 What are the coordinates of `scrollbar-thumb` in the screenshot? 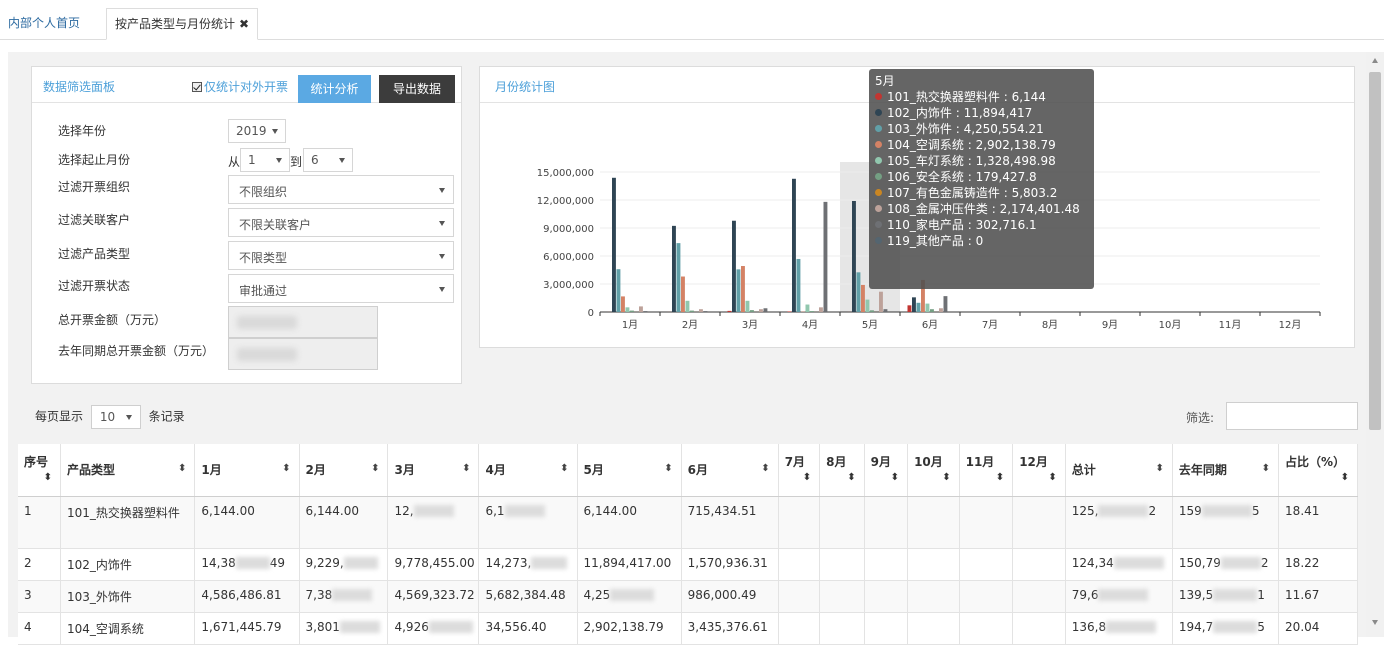 It's located at (1375, 251).